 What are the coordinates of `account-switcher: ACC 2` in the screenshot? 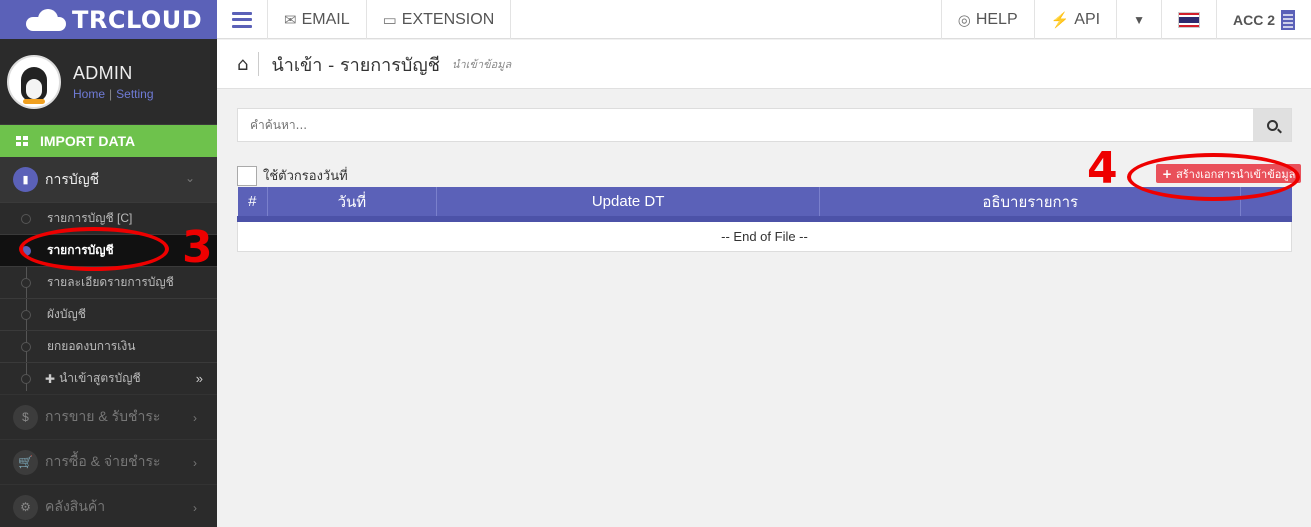 It's located at (1264, 19).